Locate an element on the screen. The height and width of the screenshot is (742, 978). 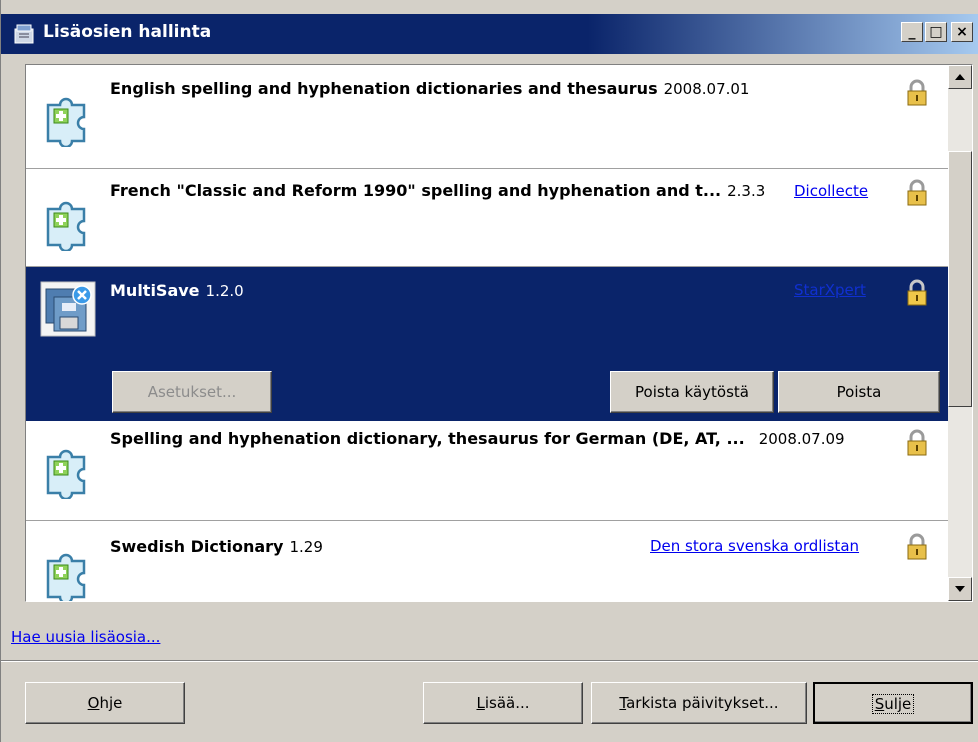
arrow-down-icon is located at coordinates (960, 589).